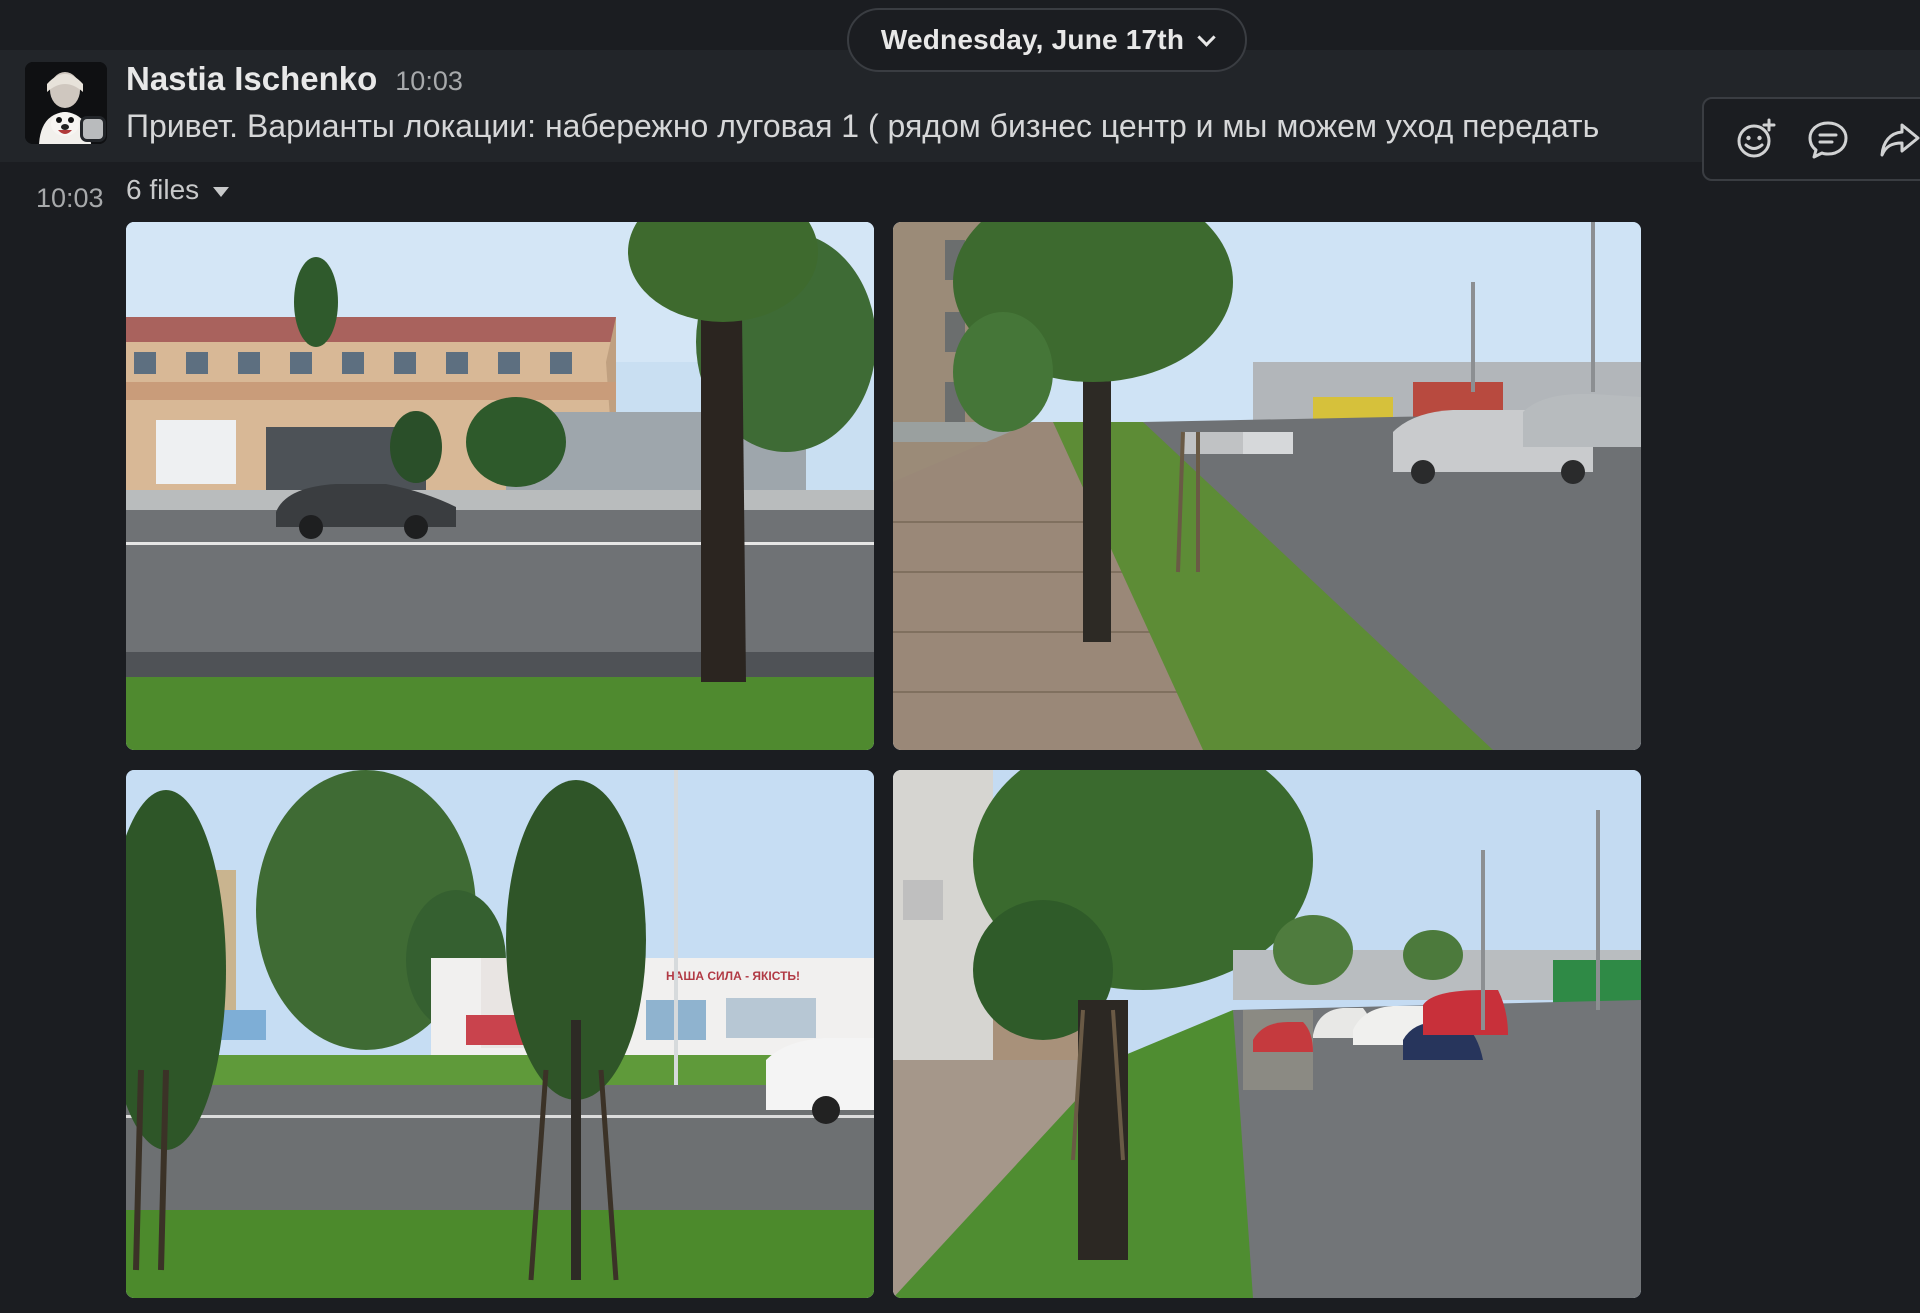 Image resolution: width=1920 pixels, height=1313 pixels. Describe the element at coordinates (429, 81) in the screenshot. I see `message-timestamp: 10:03` at that location.